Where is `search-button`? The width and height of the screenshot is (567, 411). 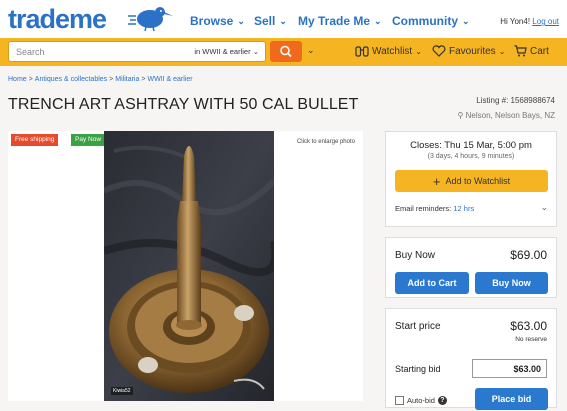
search-button is located at coordinates (286, 51).